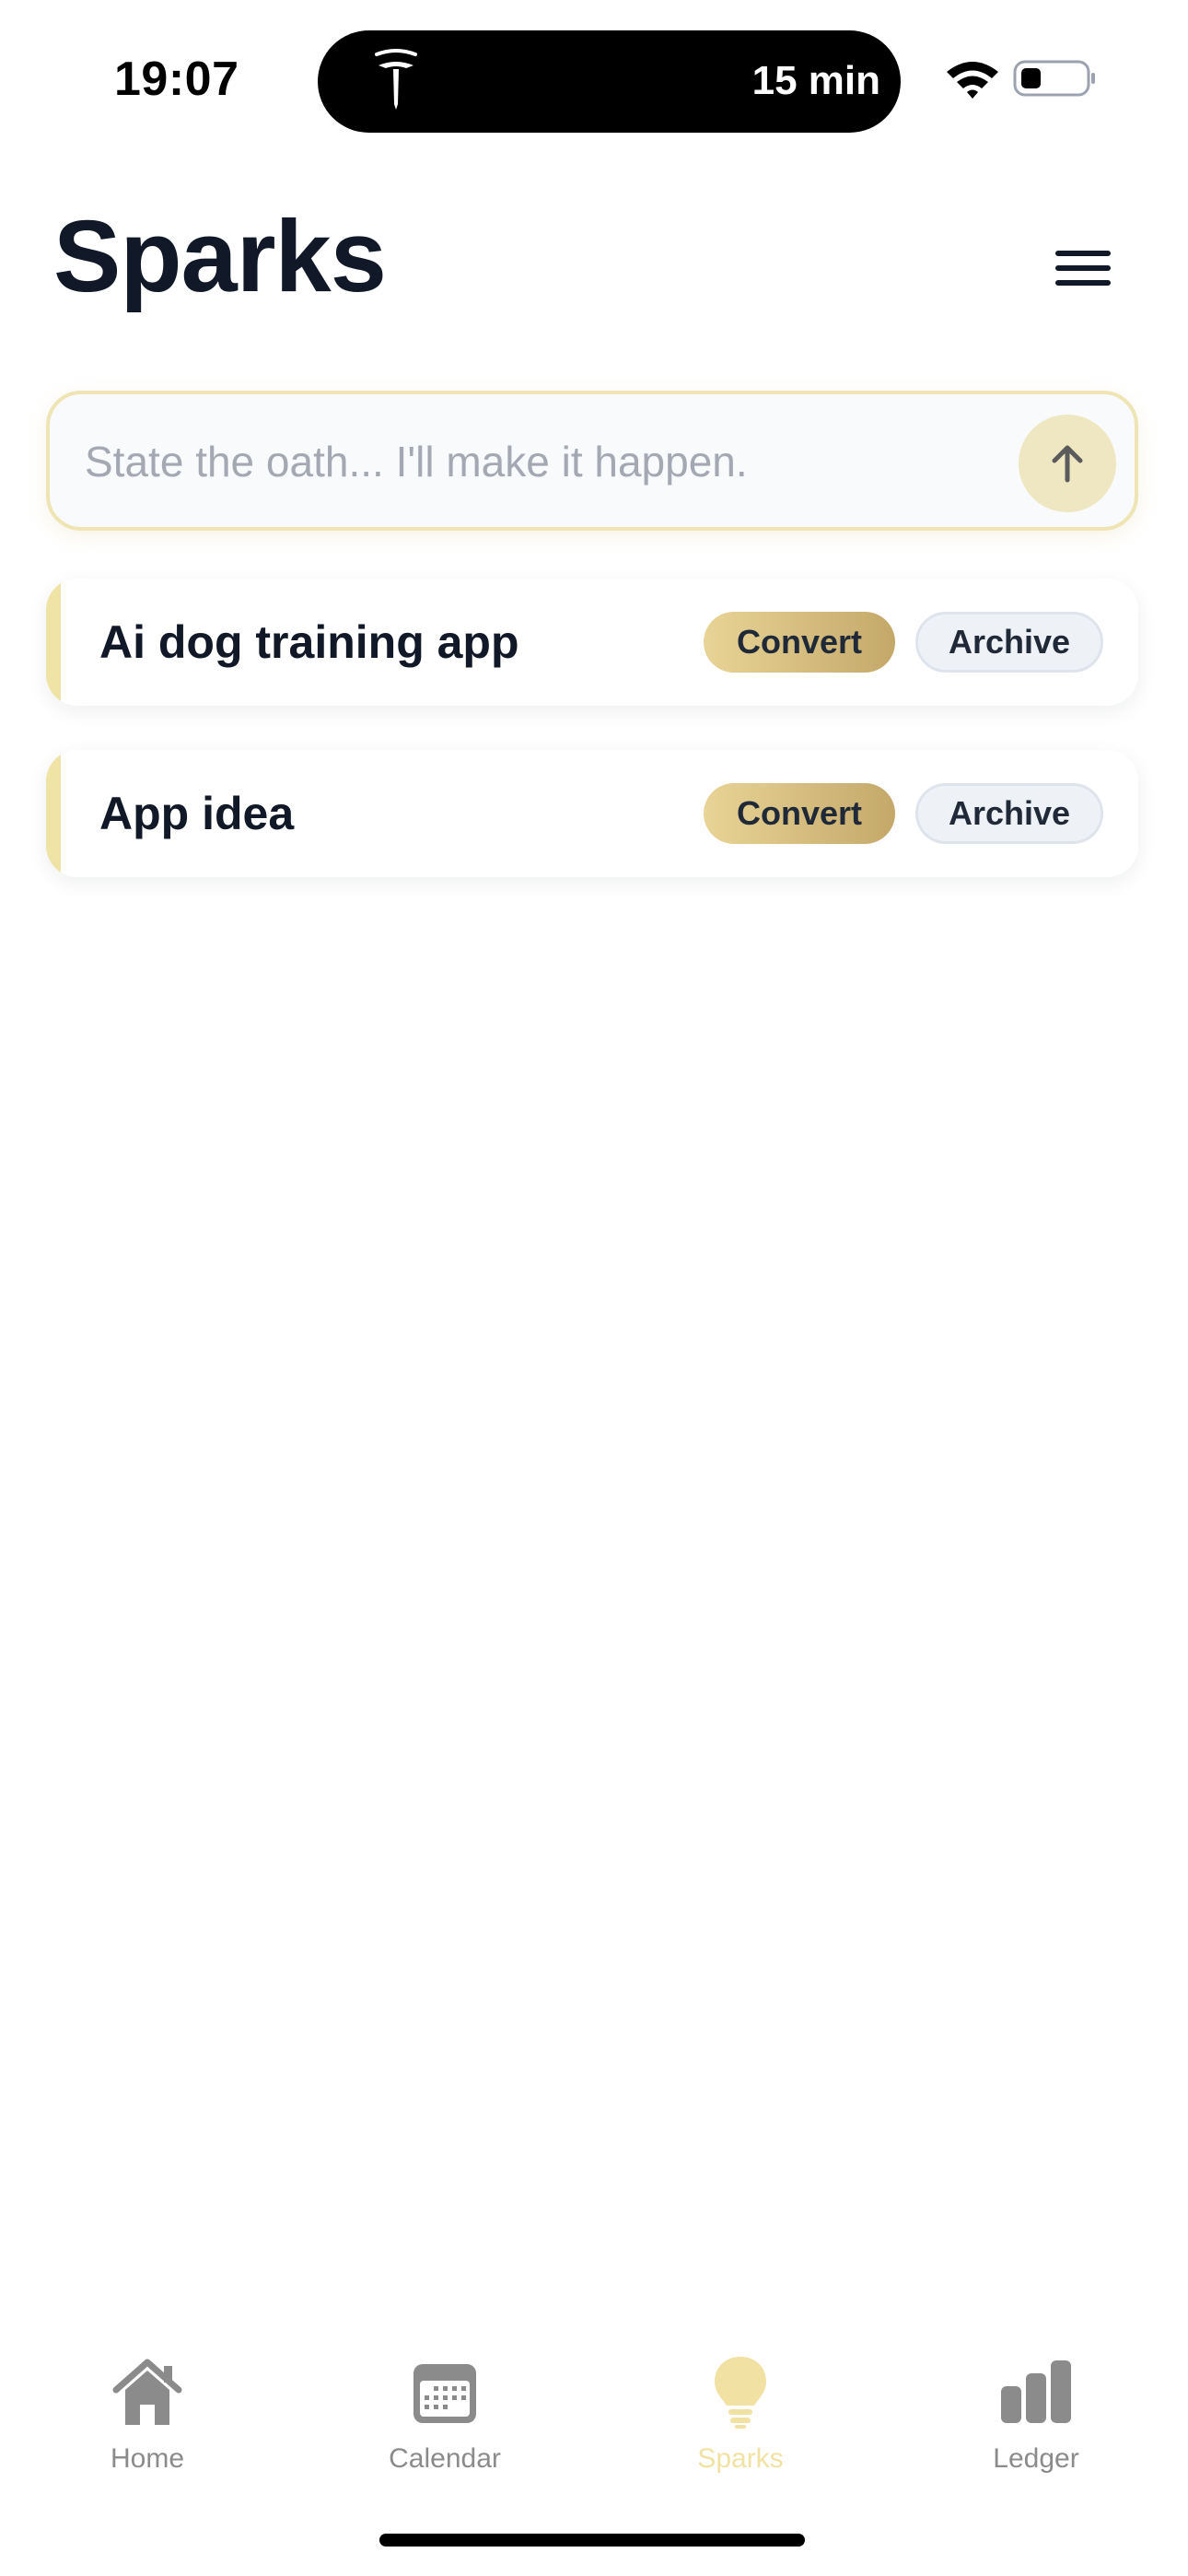  I want to click on tab-label: Home, so click(147, 2458).